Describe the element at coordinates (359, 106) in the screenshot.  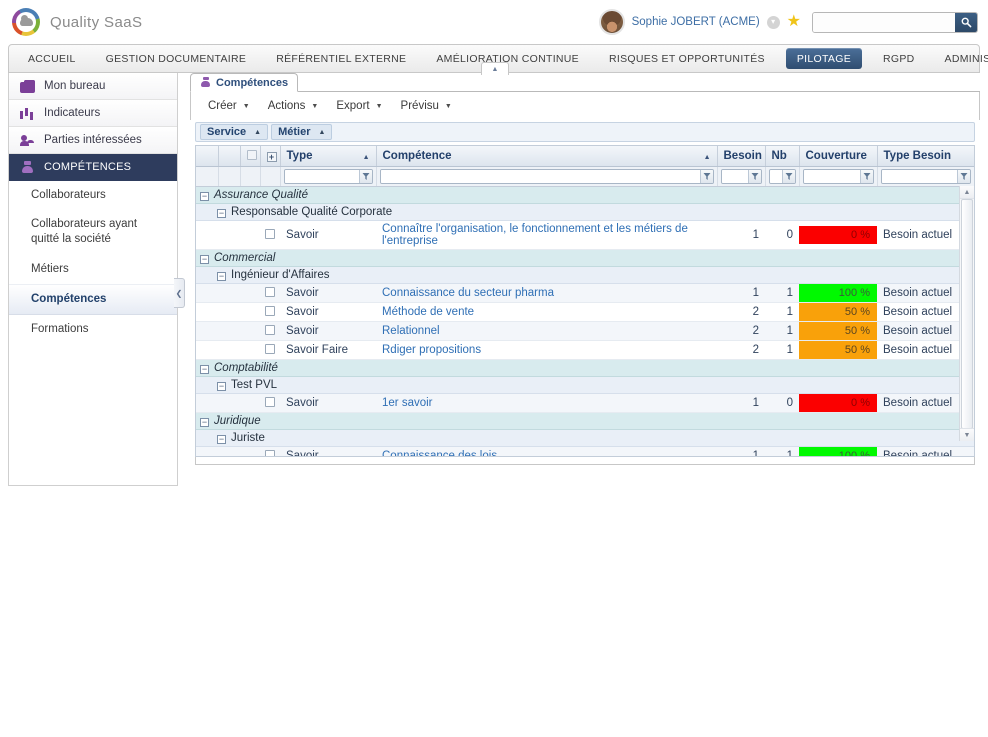
I see `export-menu-button: Export ▼` at that location.